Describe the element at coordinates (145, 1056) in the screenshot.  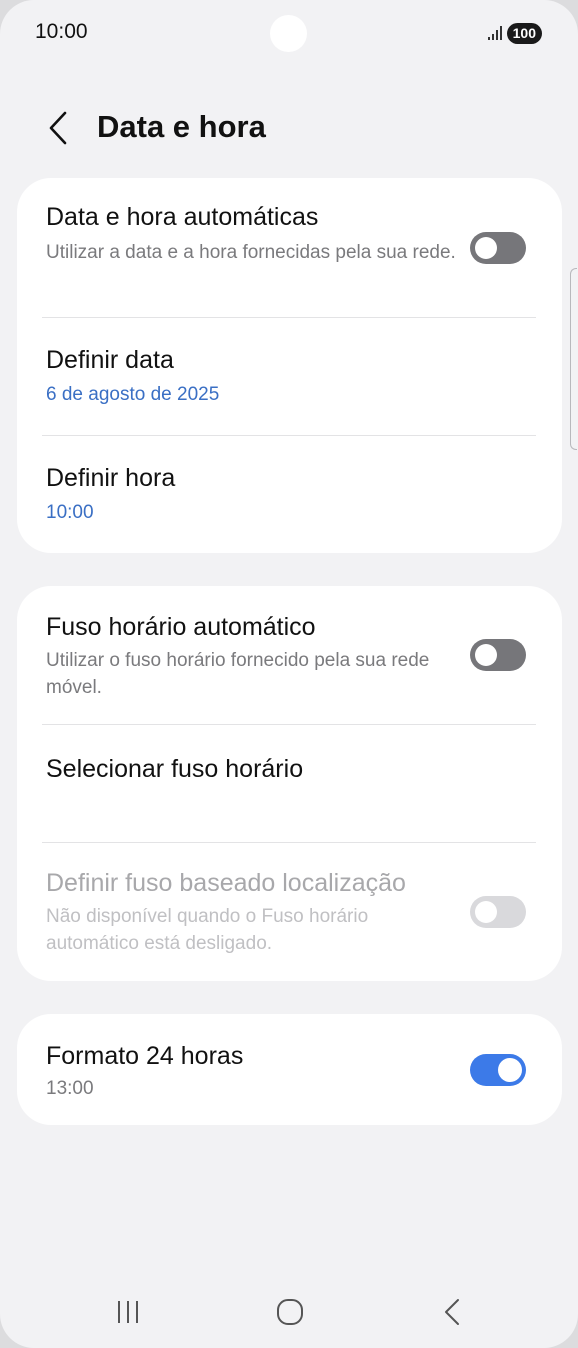
I see `format-24h-title: Formato 24 horas` at that location.